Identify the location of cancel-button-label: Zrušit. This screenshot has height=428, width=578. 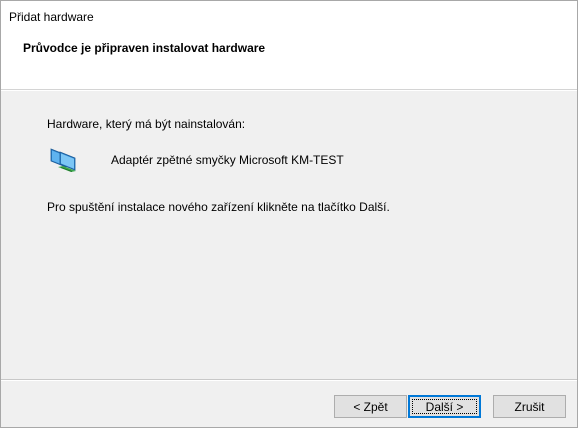
(529, 406).